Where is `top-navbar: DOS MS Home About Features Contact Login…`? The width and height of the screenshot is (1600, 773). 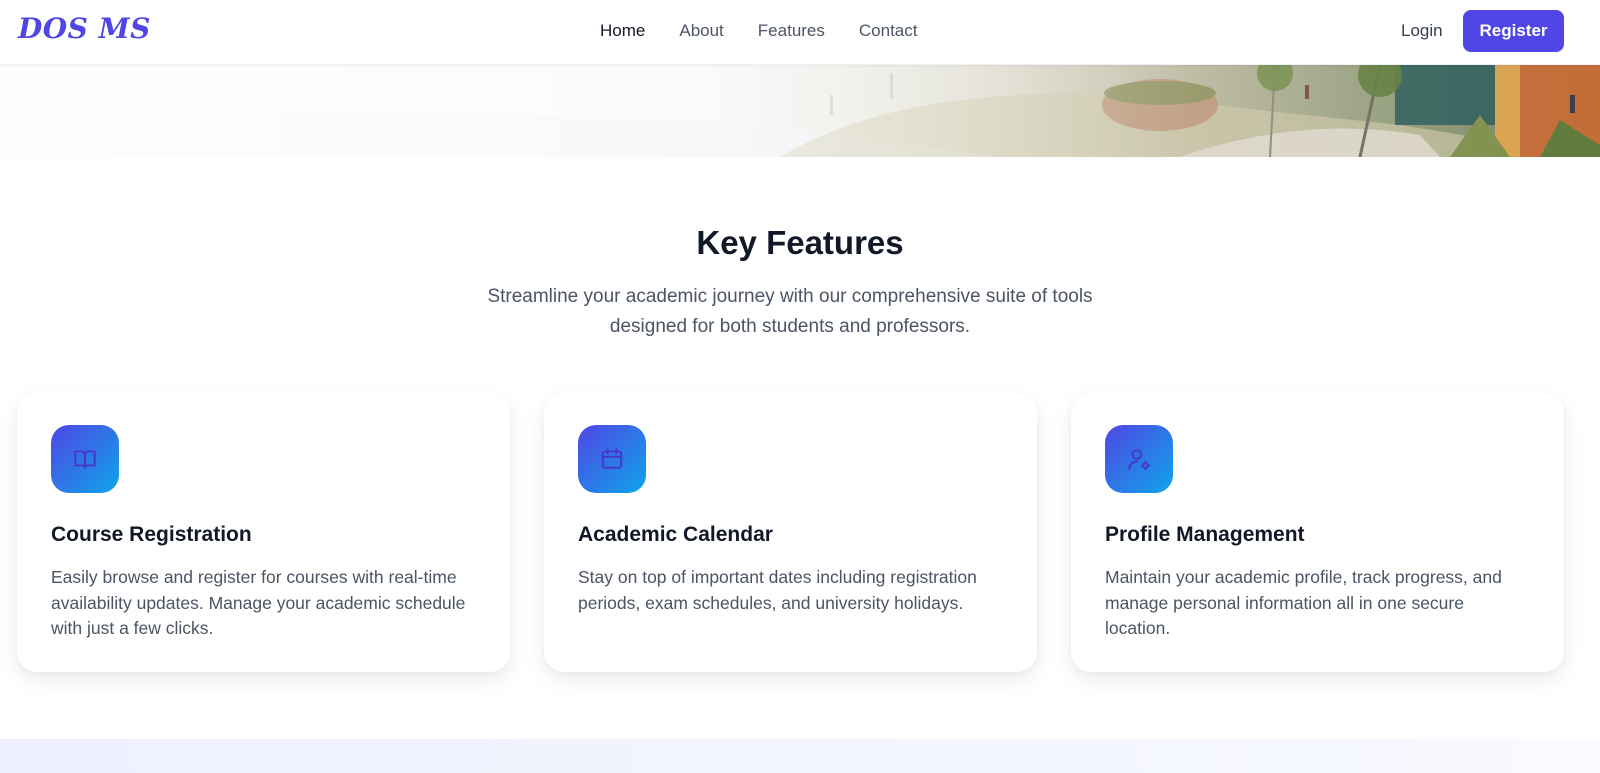
top-navbar: DOS MS Home About Features Contact Login… is located at coordinates (800, 32).